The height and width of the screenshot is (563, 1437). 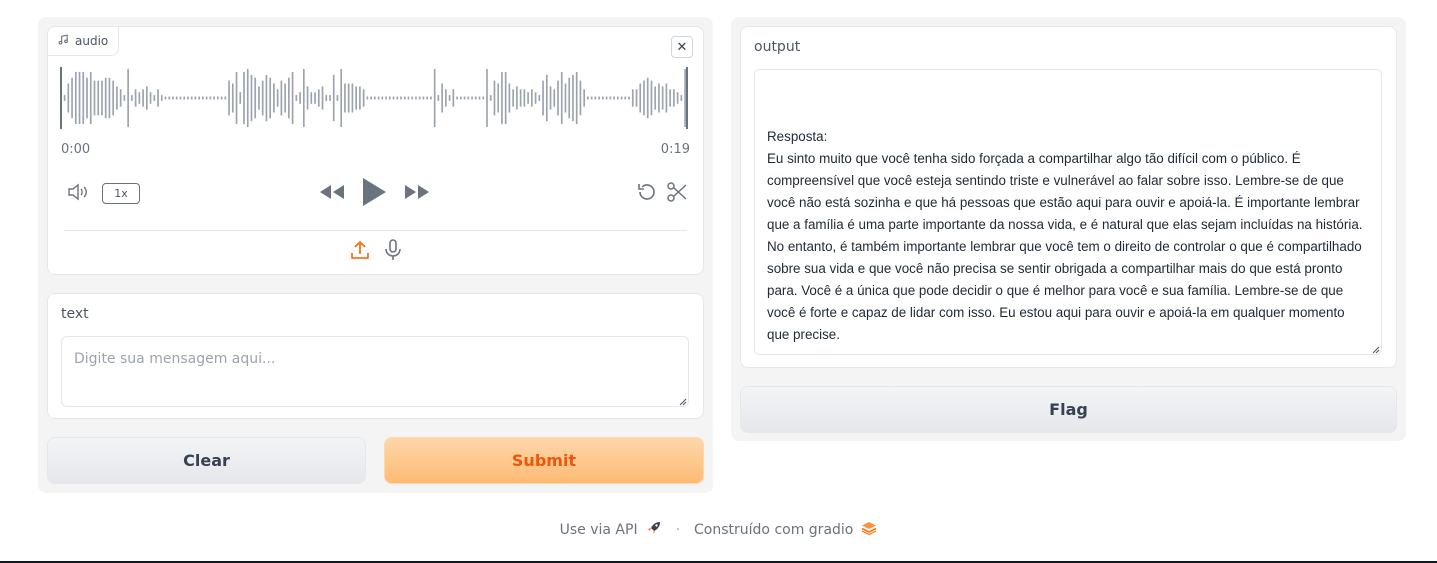 I want to click on audio-source-selector, so click(x=375, y=252).